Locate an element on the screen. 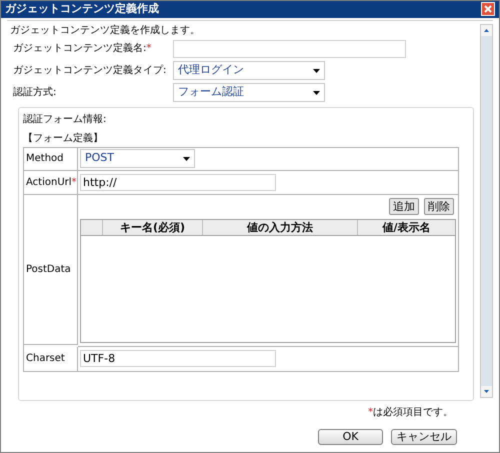  close-icon is located at coordinates (488, 9).